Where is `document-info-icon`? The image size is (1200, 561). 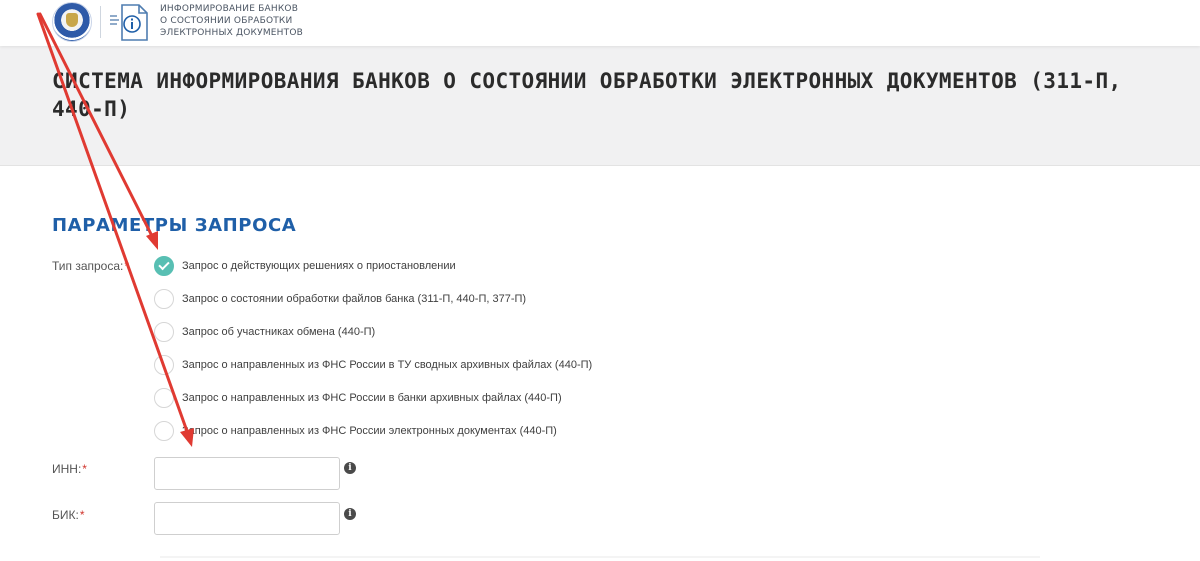 document-info-icon is located at coordinates (129, 22).